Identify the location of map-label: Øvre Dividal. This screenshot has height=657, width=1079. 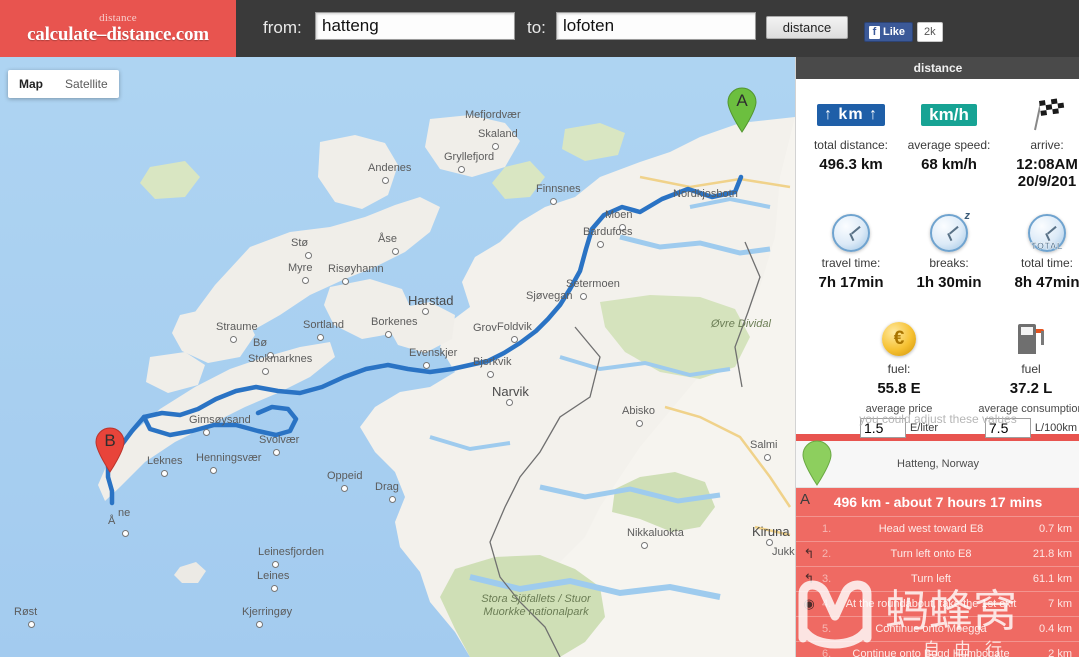
(741, 324).